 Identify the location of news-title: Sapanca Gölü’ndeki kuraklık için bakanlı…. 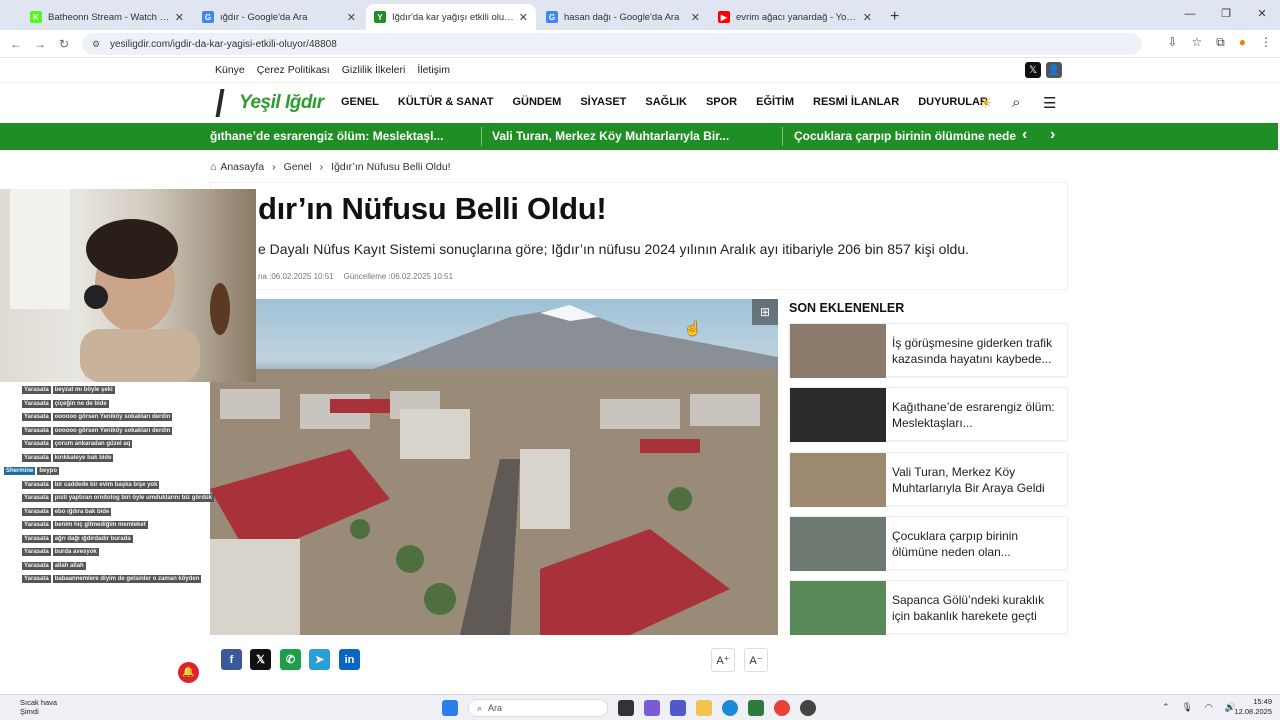
(968, 608).